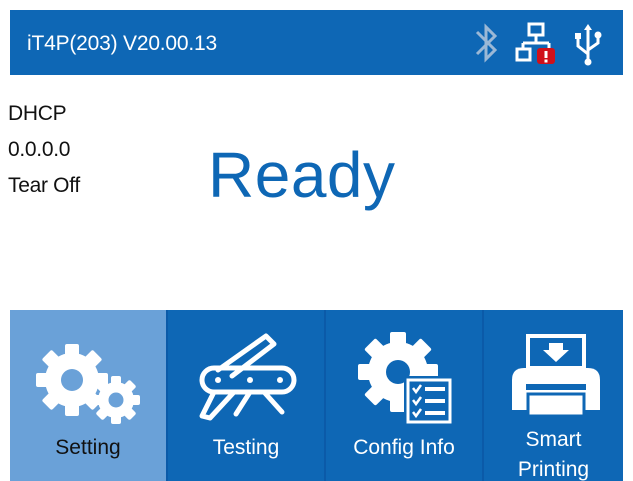 The height and width of the screenshot is (481, 633). Describe the element at coordinates (553, 469) in the screenshot. I see `smart-printing-label-line2: Printing` at that location.